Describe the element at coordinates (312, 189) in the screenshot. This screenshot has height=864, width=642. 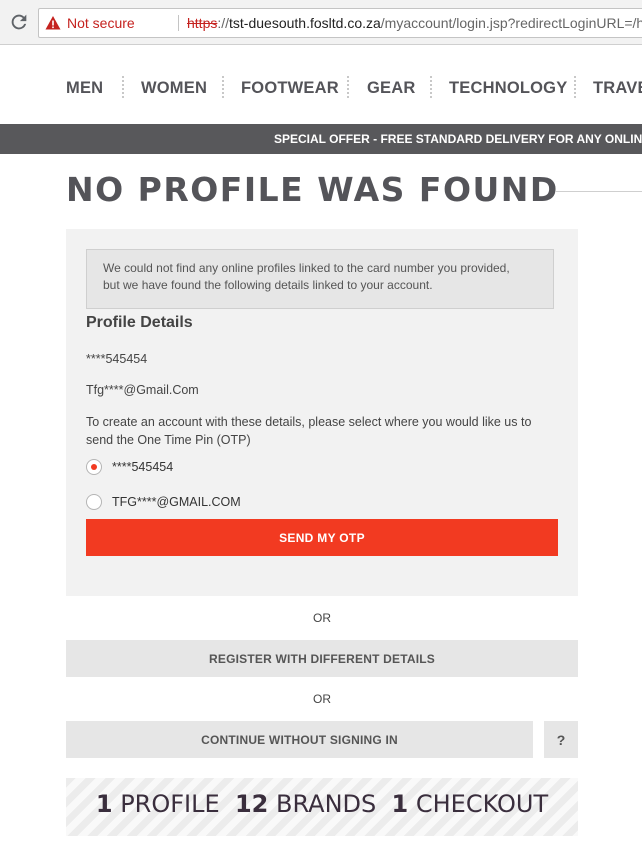
I see `page-title: NO PROFILE WAS FOUND` at that location.